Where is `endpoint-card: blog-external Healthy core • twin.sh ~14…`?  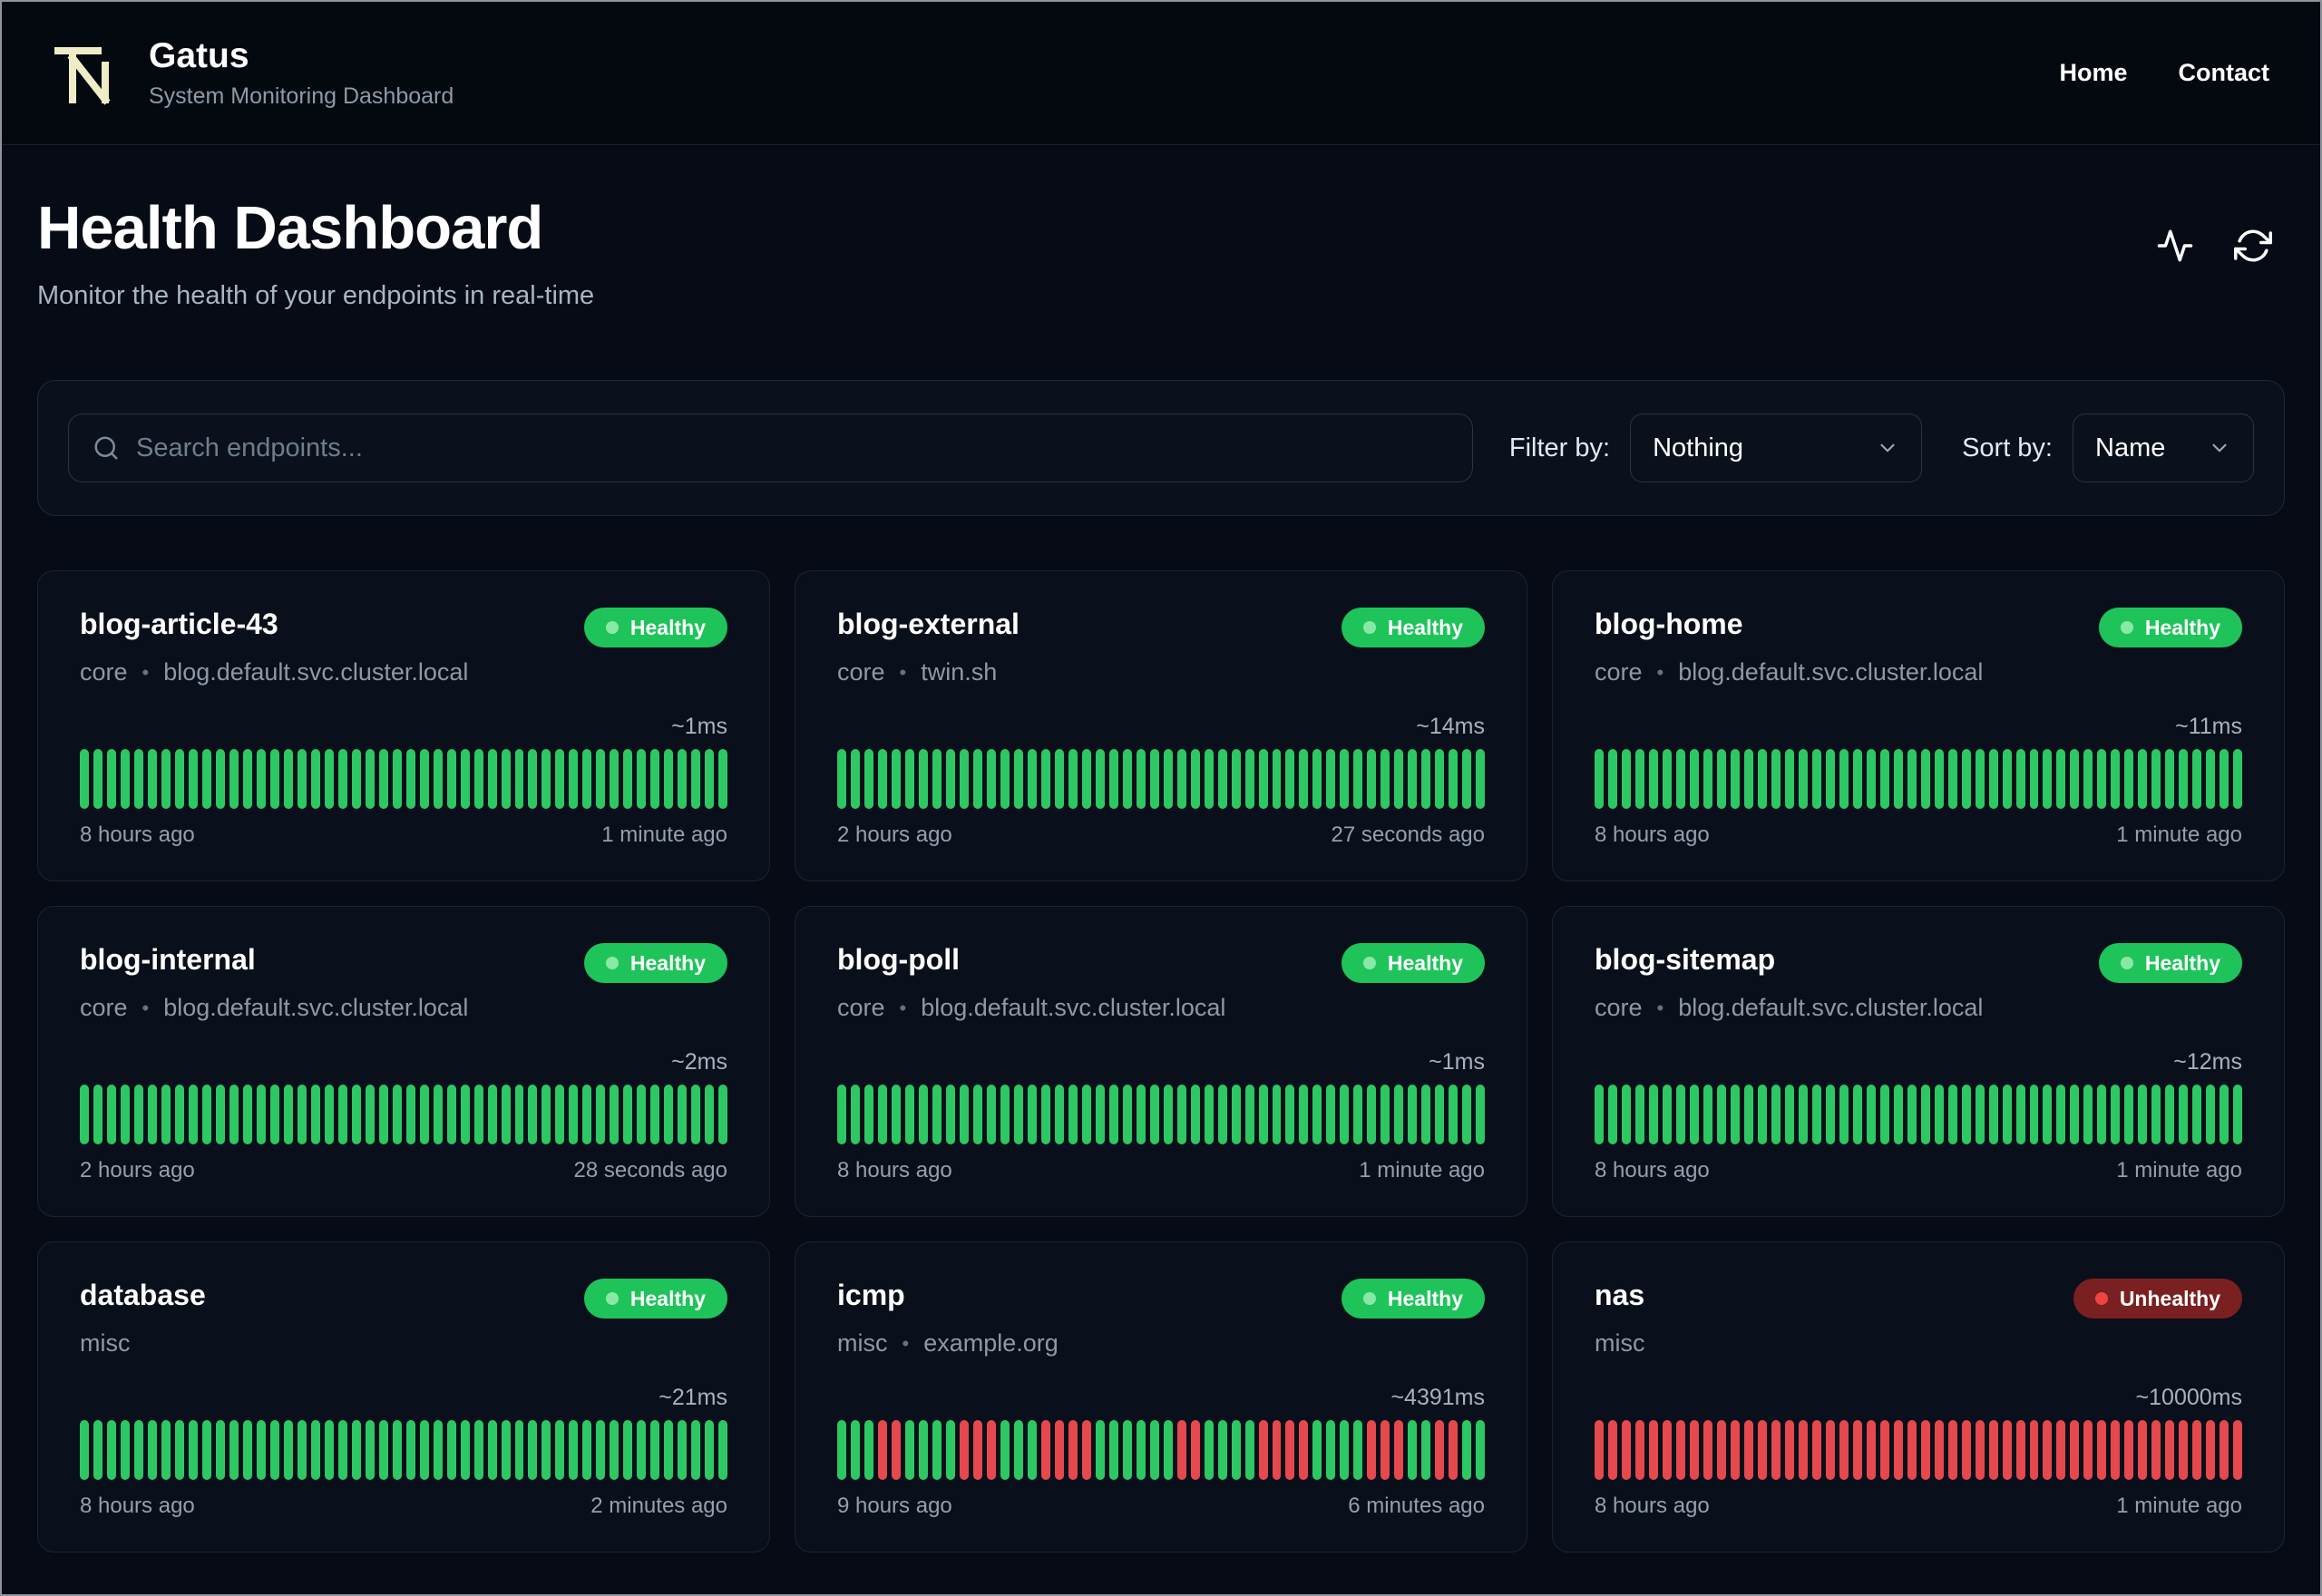 endpoint-card: blog-external Healthy core • twin.sh ~14… is located at coordinates (1161, 726).